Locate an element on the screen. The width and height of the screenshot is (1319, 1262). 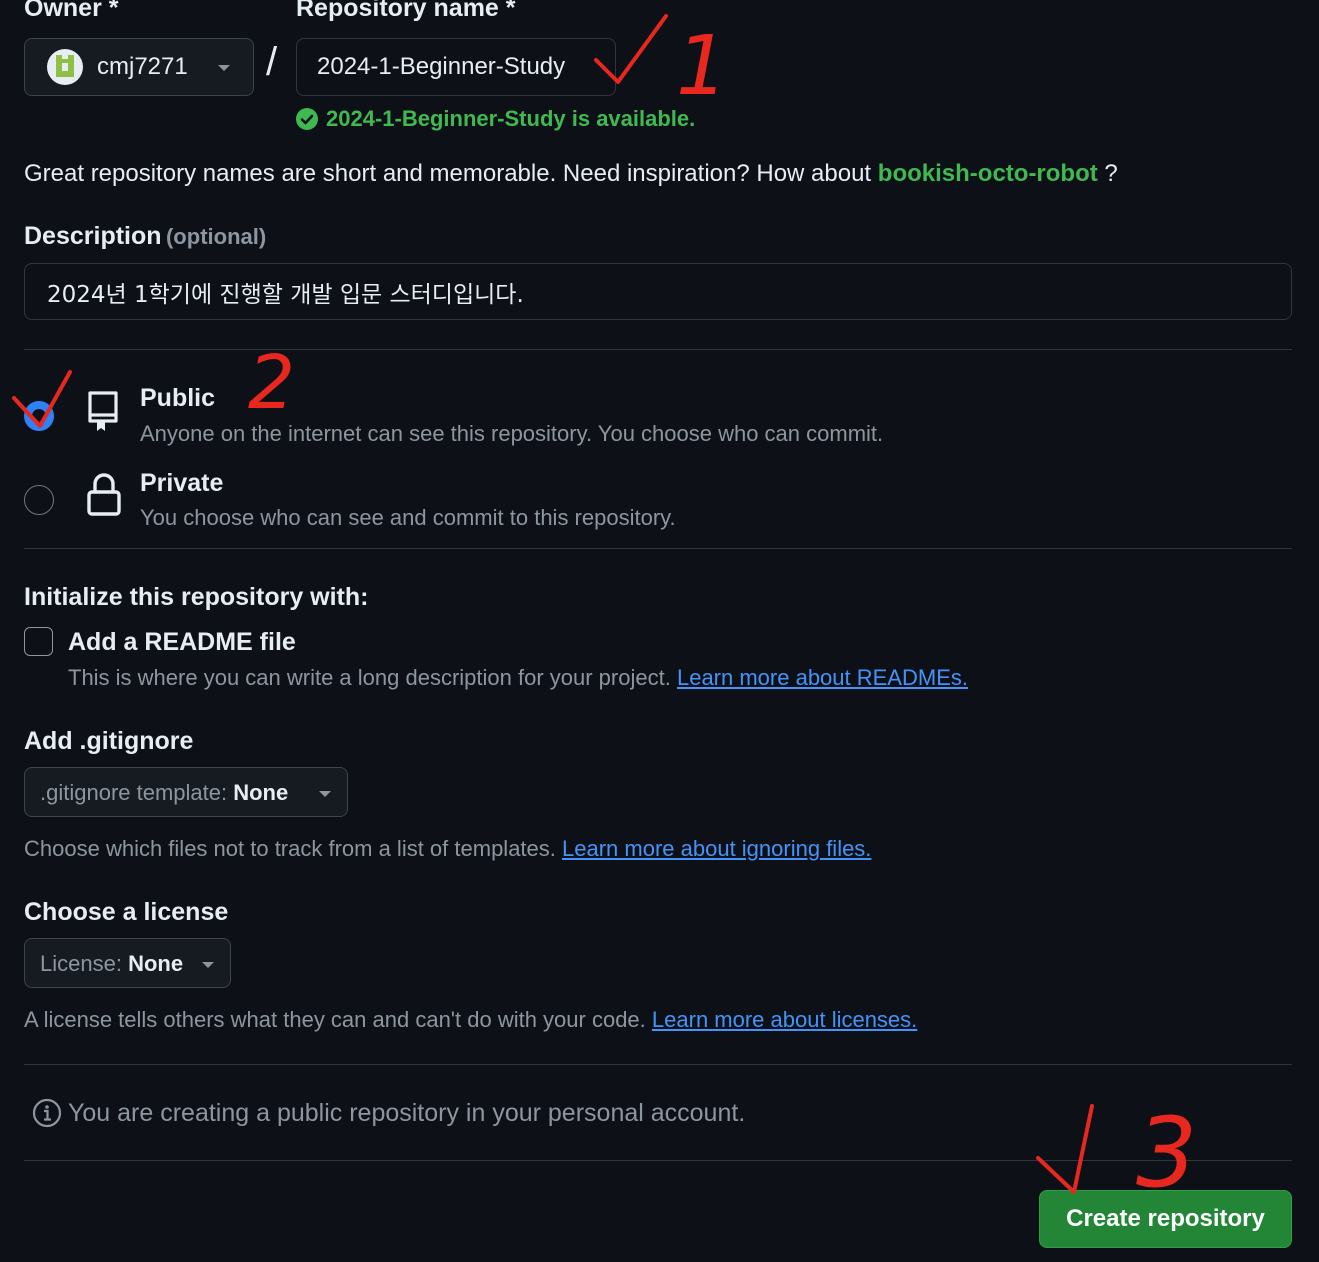
license-select-prefix: License: is located at coordinates (81, 963).